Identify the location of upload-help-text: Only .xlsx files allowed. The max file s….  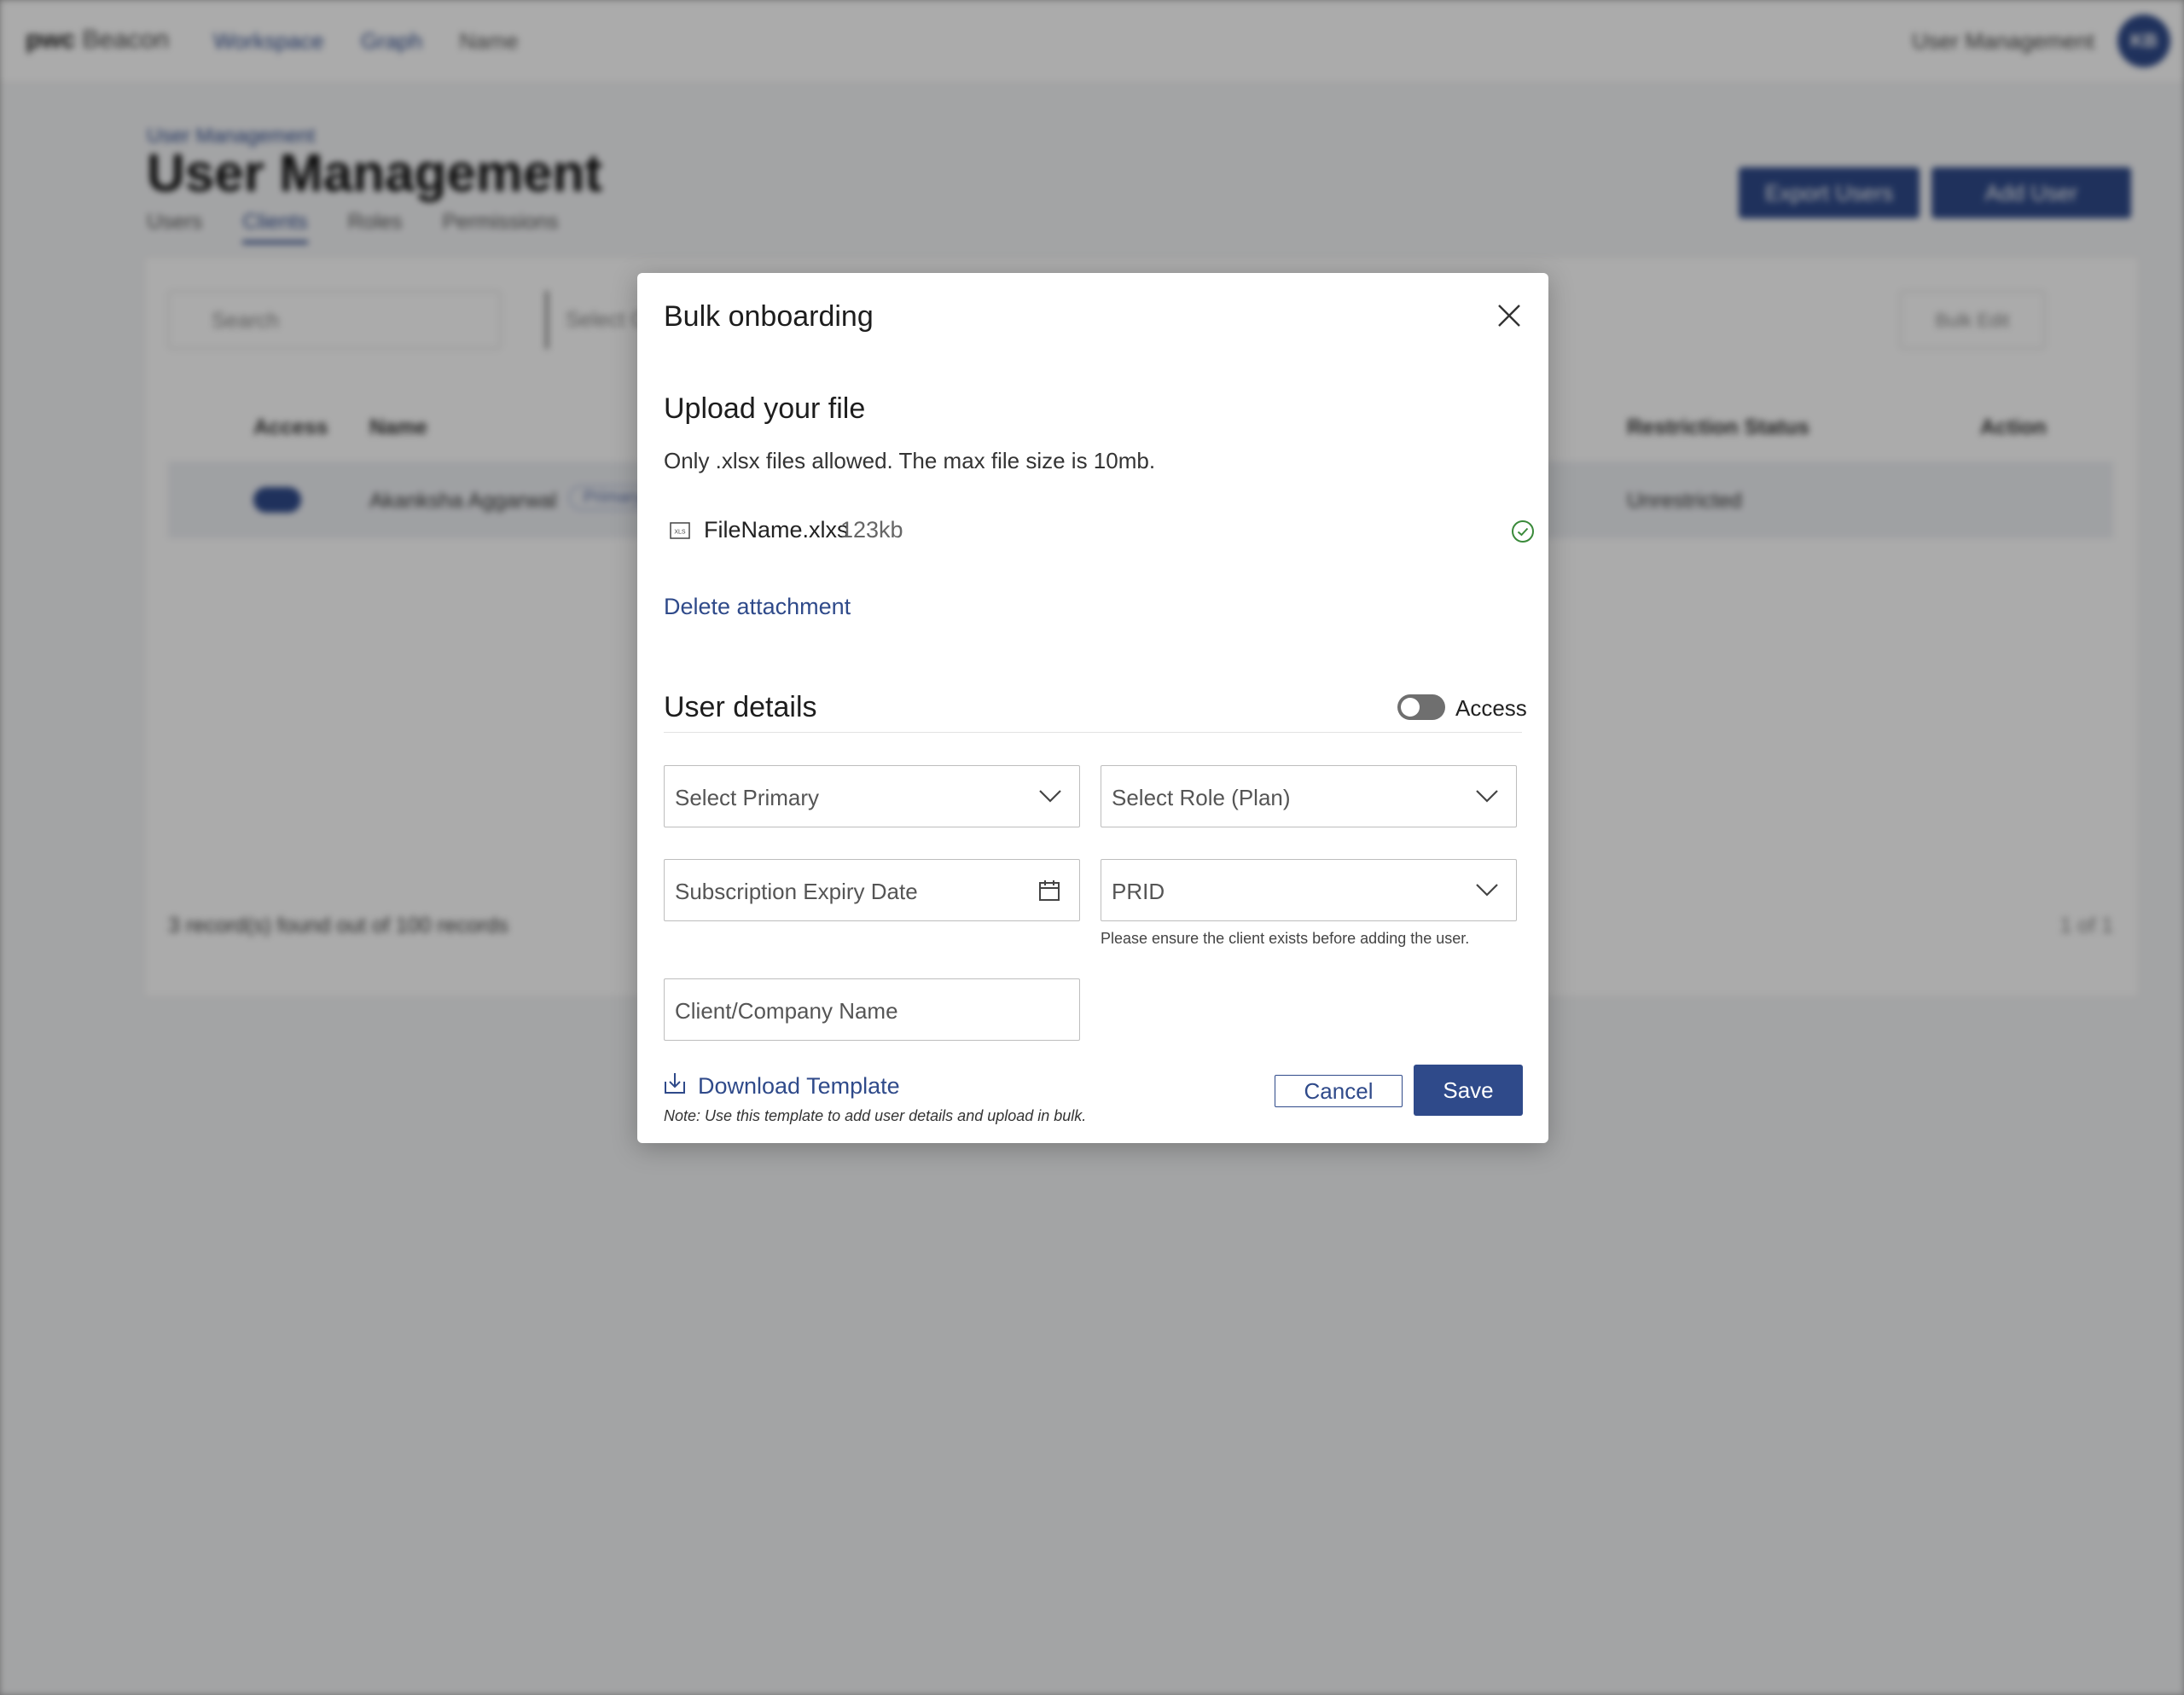
(910, 460).